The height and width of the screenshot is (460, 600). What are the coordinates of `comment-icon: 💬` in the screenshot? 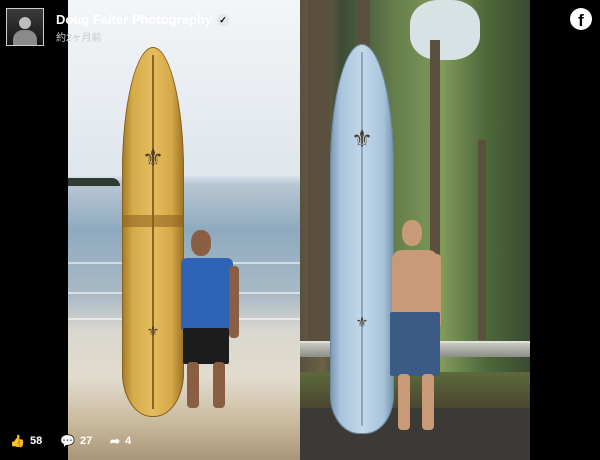 It's located at (67, 441).